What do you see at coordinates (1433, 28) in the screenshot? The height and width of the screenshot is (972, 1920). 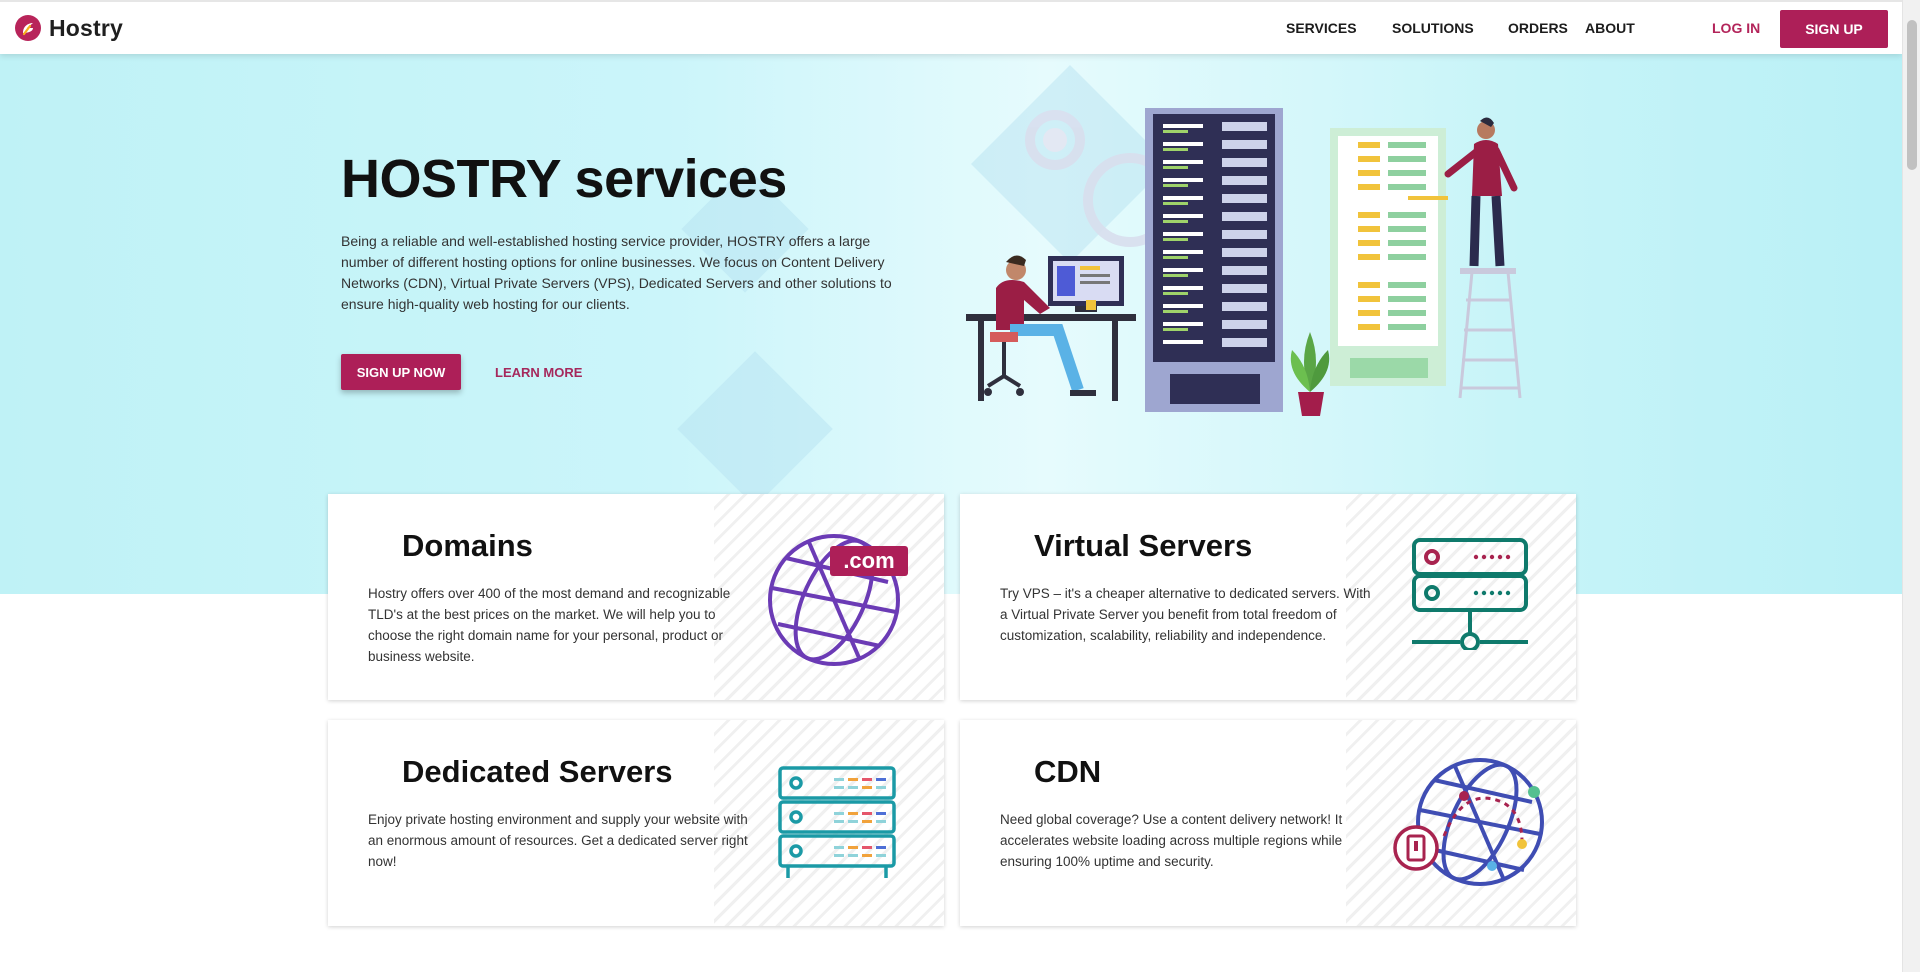 I see `nav-solutions: SOLUTIONS` at bounding box center [1433, 28].